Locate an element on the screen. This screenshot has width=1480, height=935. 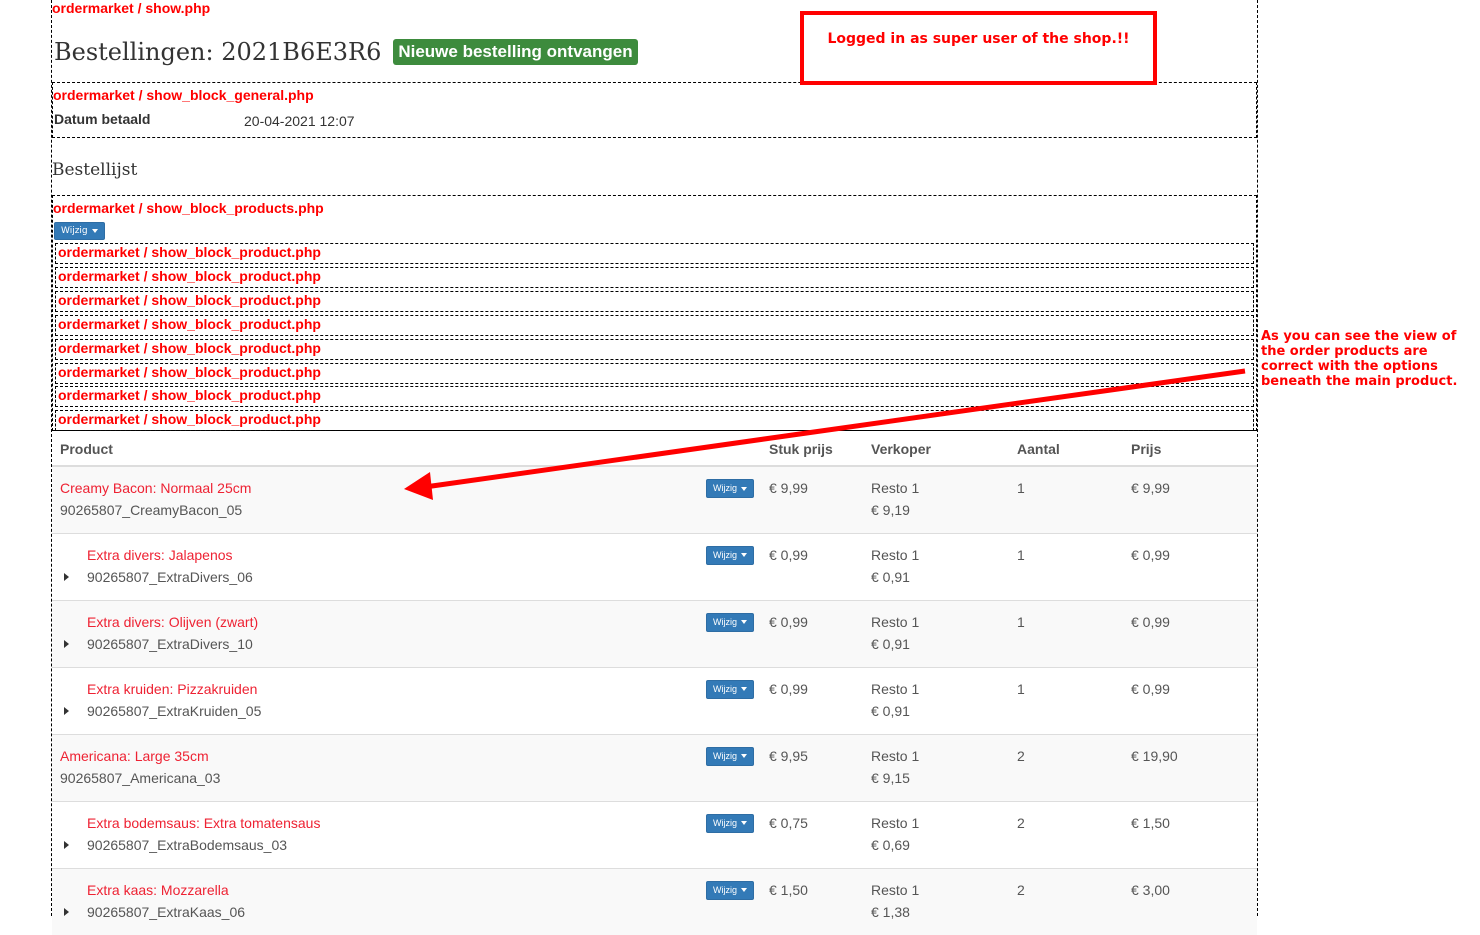
column-header: Aantal is located at coordinates (1066, 448).